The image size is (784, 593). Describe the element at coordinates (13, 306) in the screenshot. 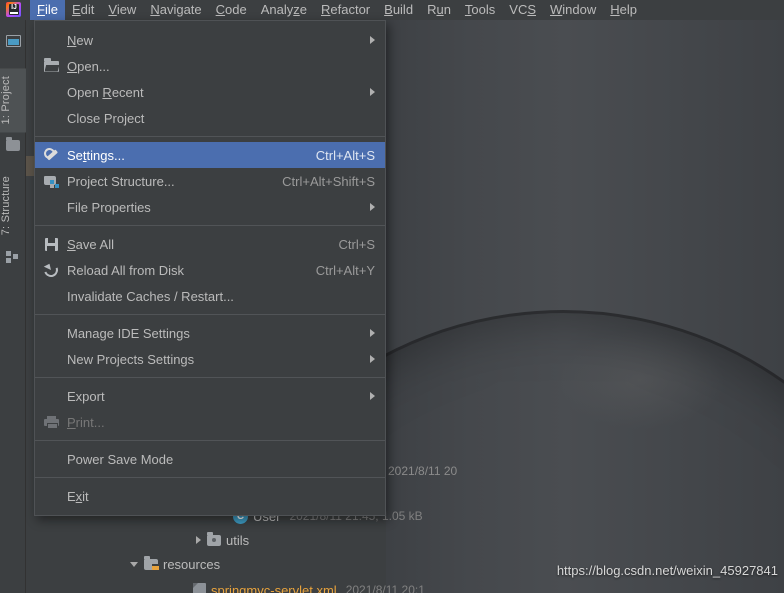

I see `left-tool-strip: 1: Project 7: Structure` at that location.